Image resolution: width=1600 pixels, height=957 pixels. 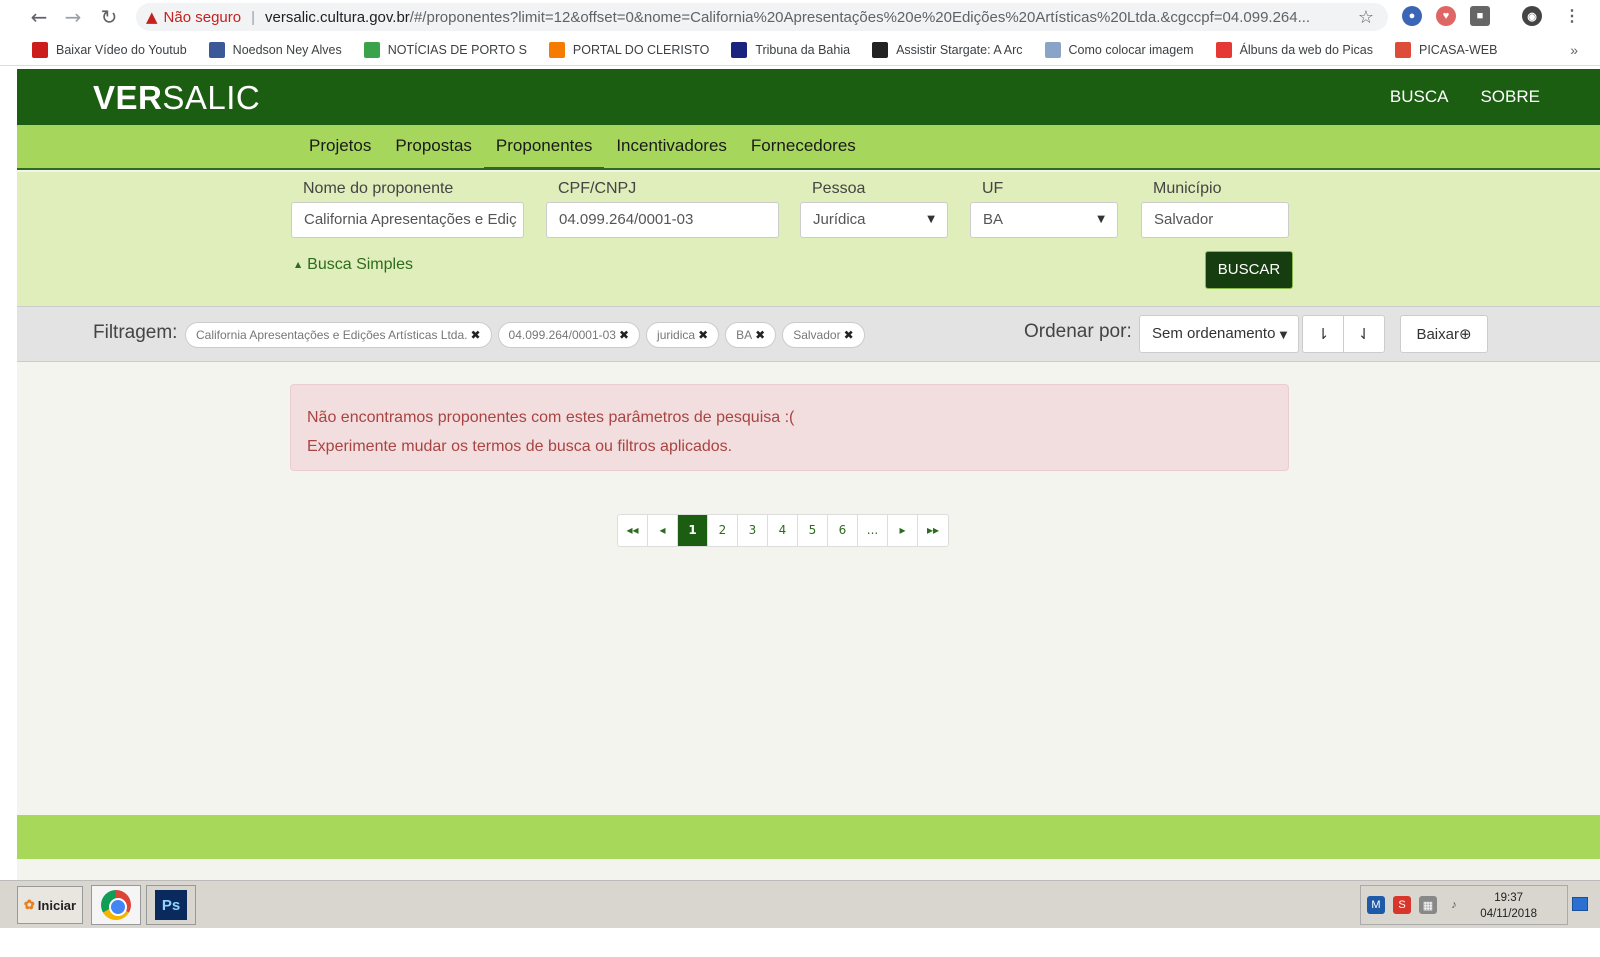 I want to click on bookmark-label: PICASA-WEB, so click(x=1458, y=49).